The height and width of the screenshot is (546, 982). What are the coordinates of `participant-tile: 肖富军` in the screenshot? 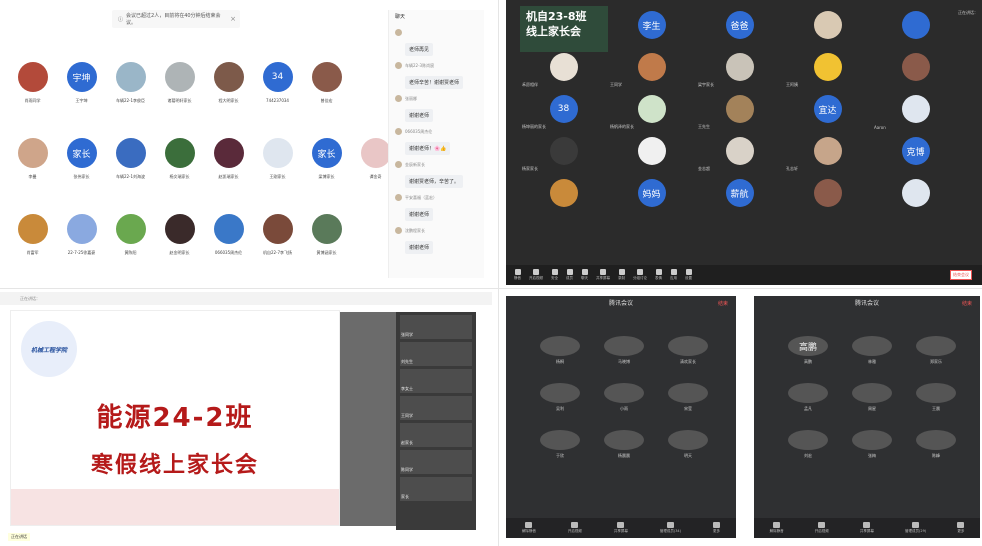 It's located at (32, 235).